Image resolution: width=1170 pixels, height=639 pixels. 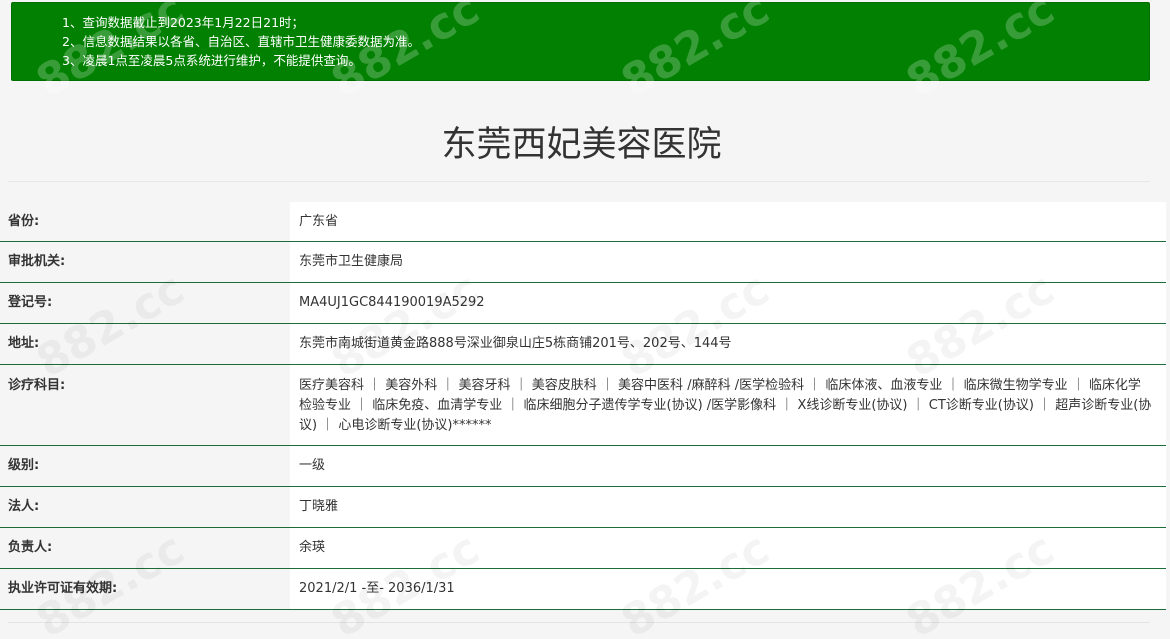 What do you see at coordinates (728, 303) in the screenshot?
I see `row-value: MA4UJ1GC844190019A5292` at bounding box center [728, 303].